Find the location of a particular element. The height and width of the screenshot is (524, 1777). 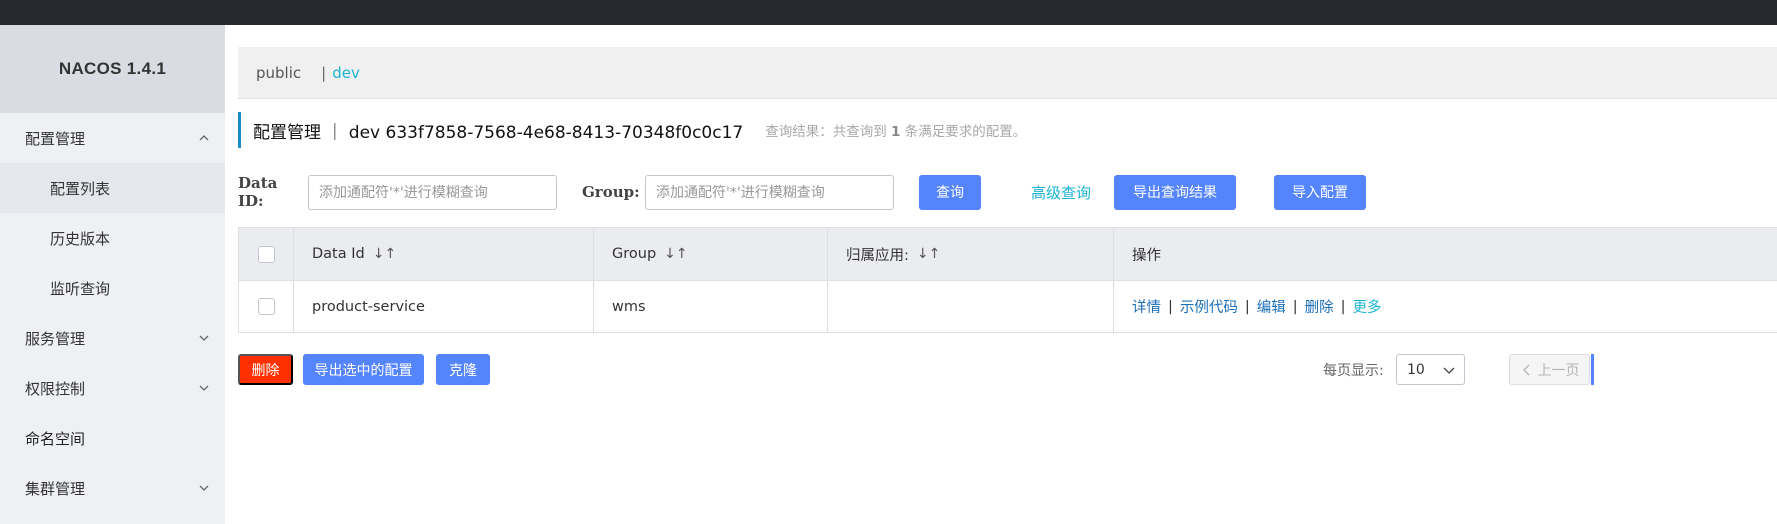

prev-page-button: 上一页 is located at coordinates (1549, 369).